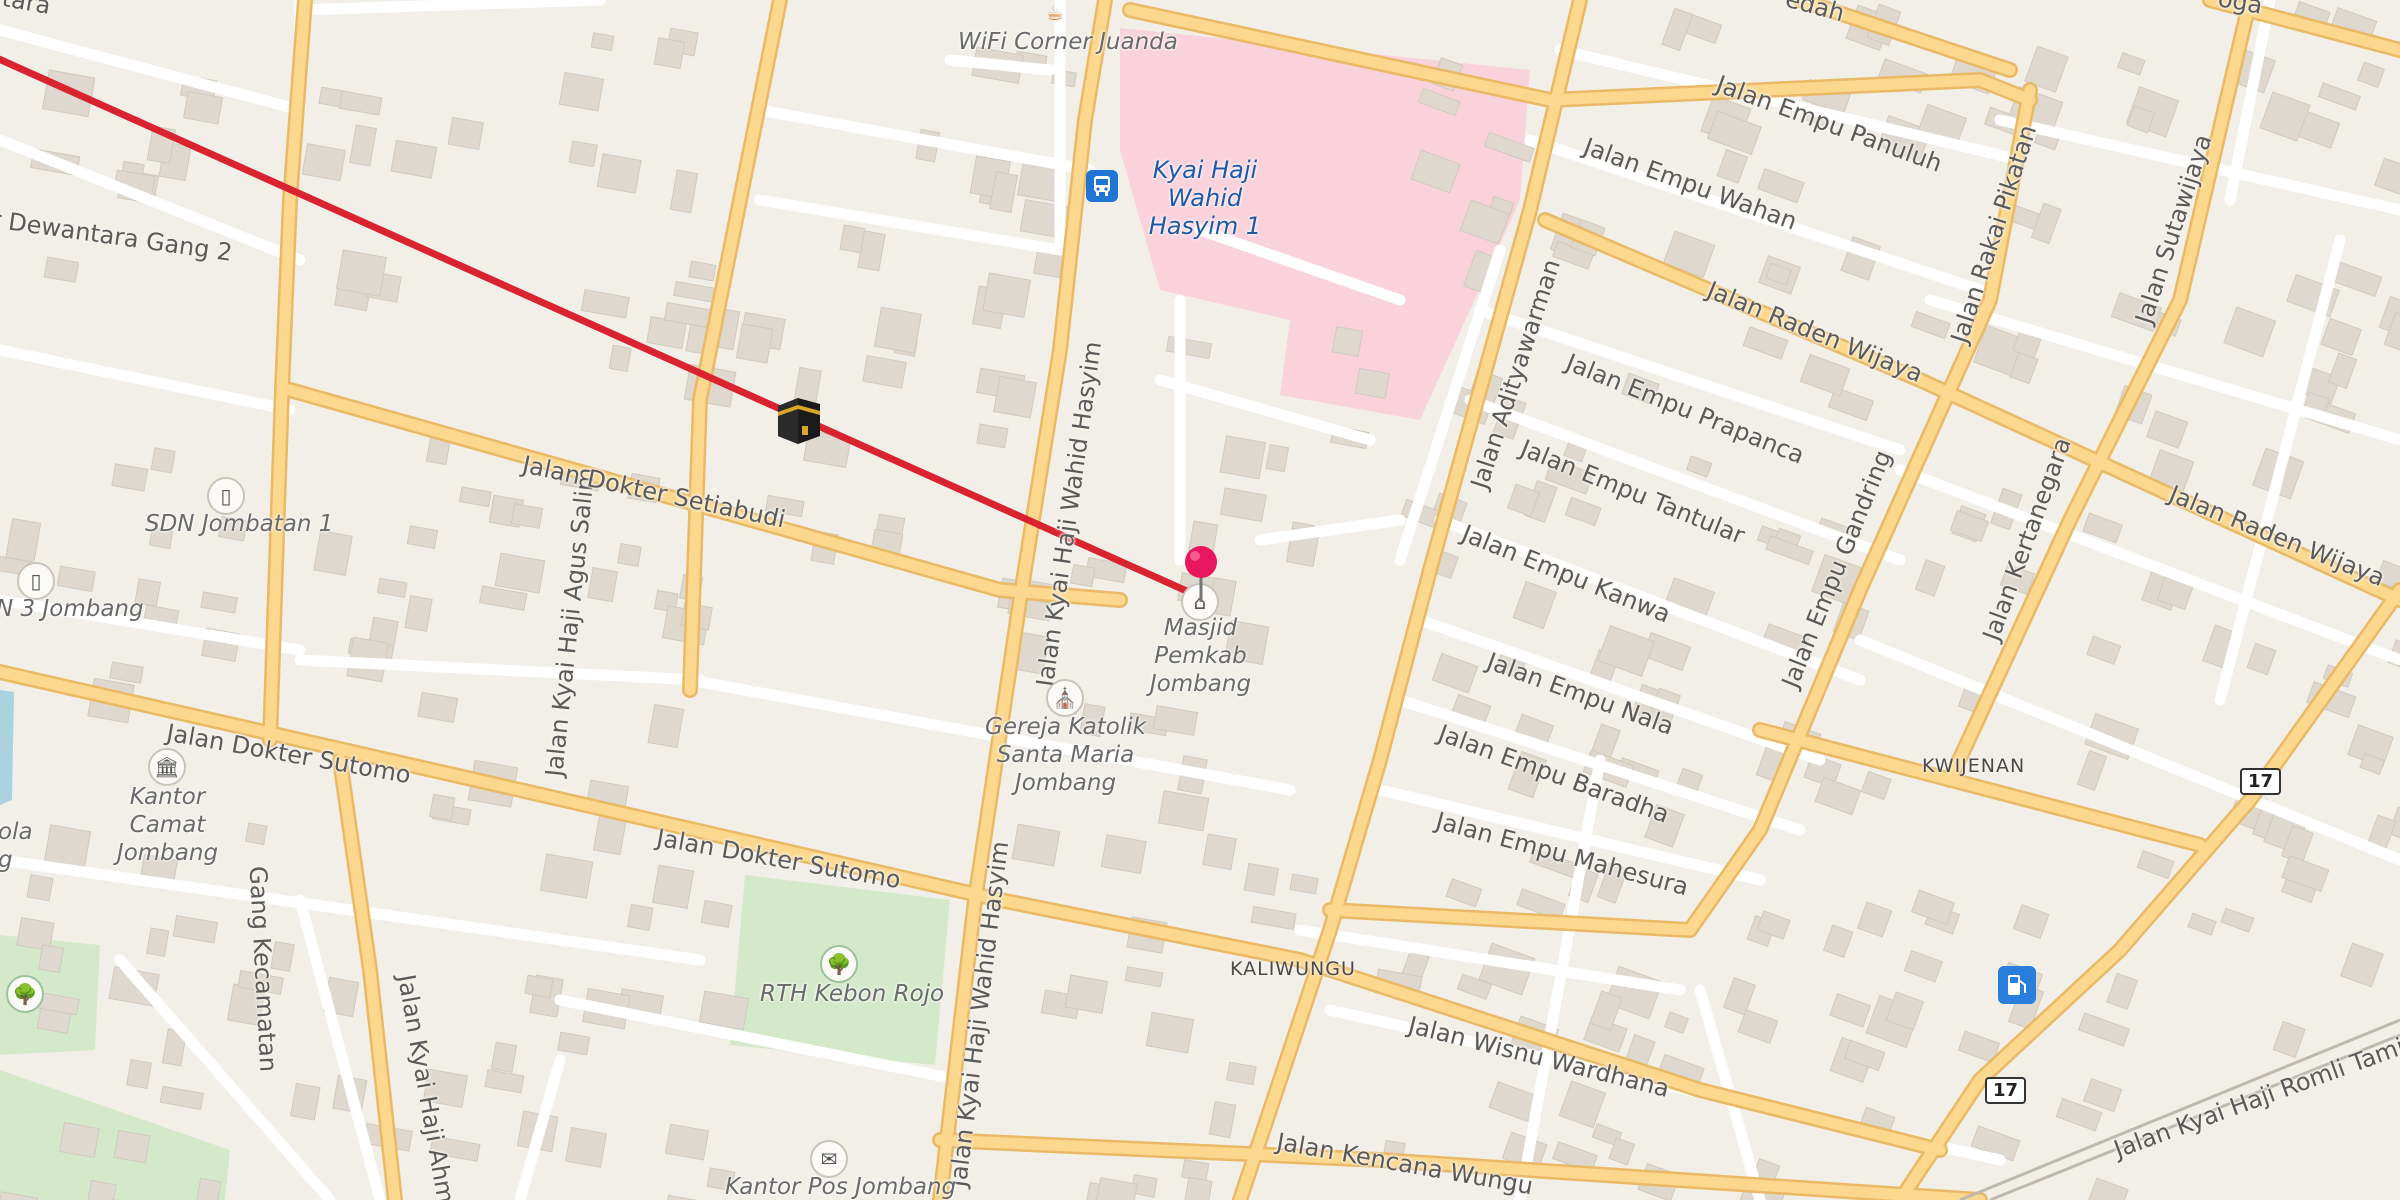 The width and height of the screenshot is (2400, 1200). I want to click on church-icon: ⛪, so click(1065, 698).